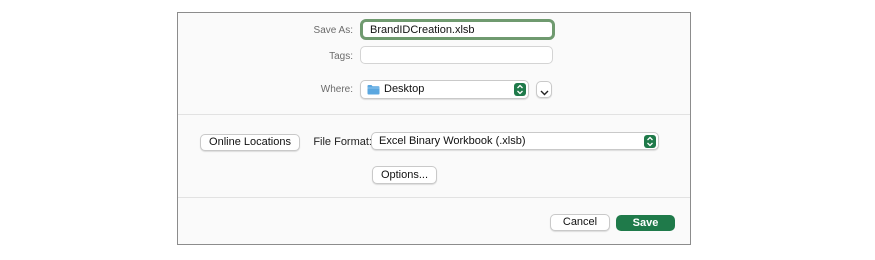 This screenshot has height=260, width=875. What do you see at coordinates (434, 114) in the screenshot?
I see `divider-top` at bounding box center [434, 114].